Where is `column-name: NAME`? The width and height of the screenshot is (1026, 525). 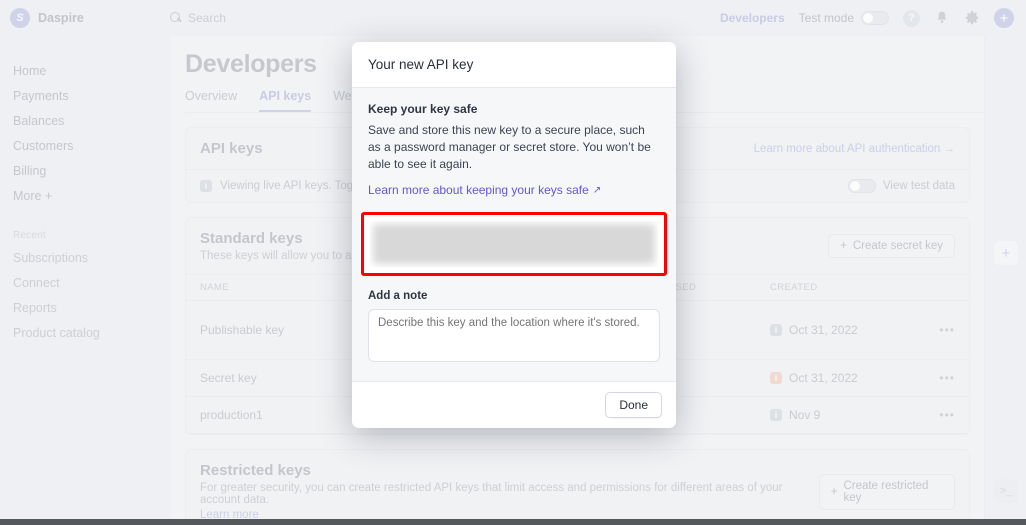
column-name: NAME is located at coordinates (215, 287).